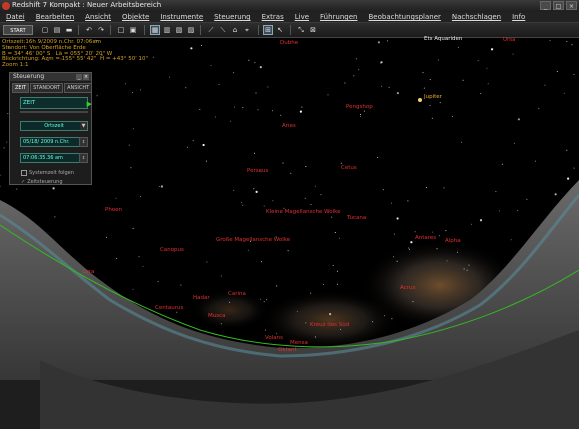 The image size is (579, 429). What do you see at coordinates (50, 77) in the screenshot?
I see `panel-title-bar: Steuerung _ ×` at bounding box center [50, 77].